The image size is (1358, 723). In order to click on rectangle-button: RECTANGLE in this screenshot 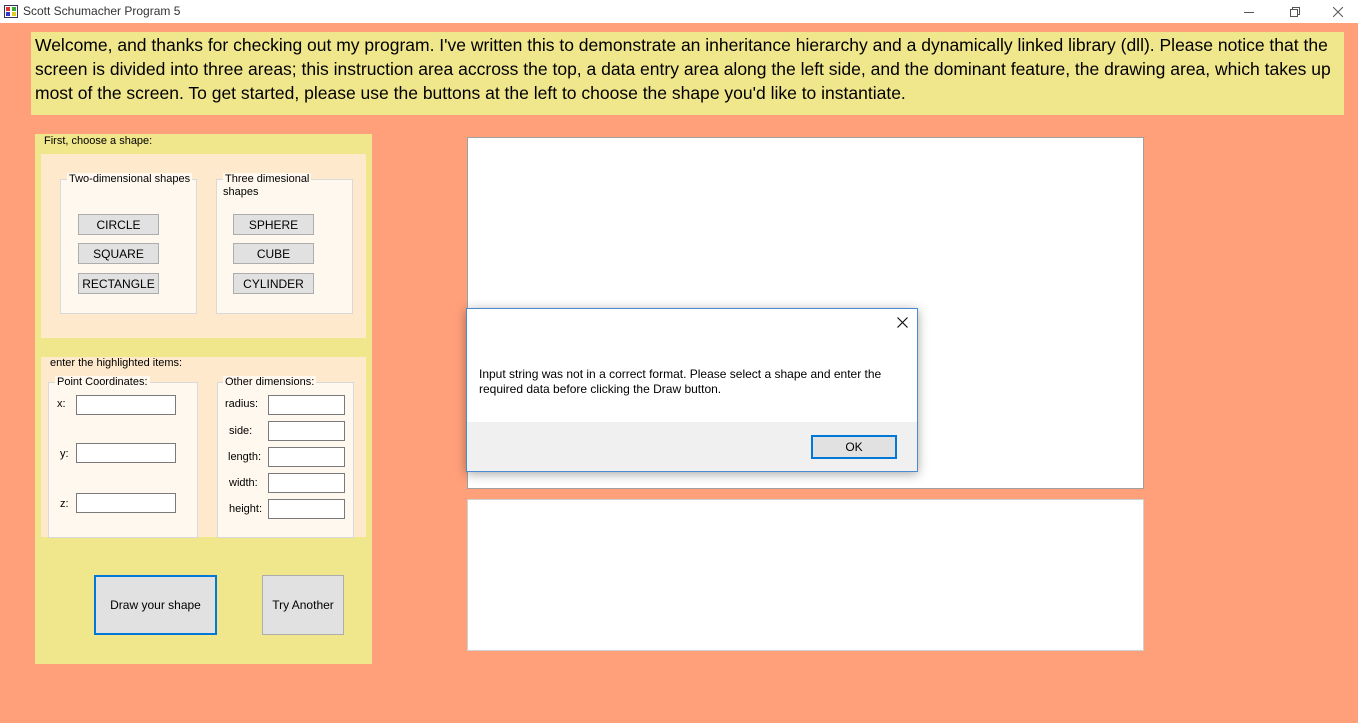, I will do `click(118, 283)`.